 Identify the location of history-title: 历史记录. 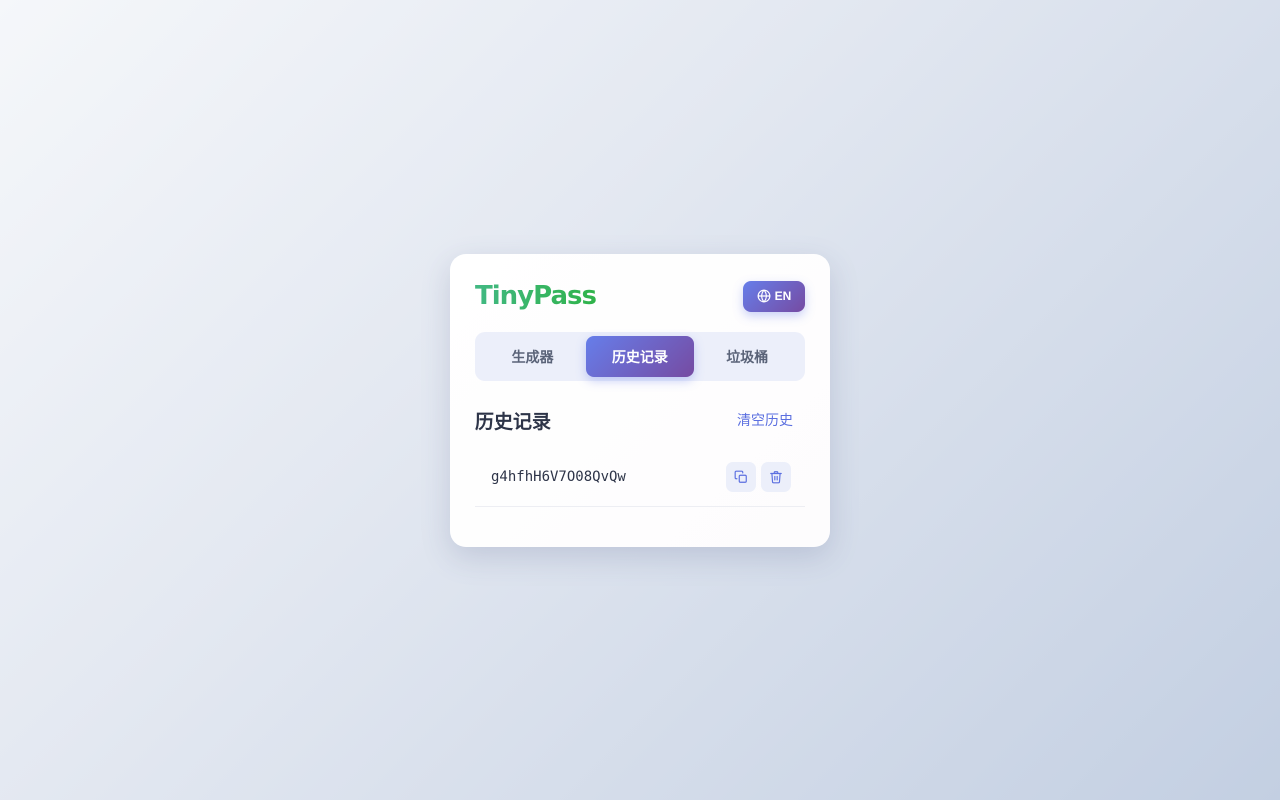
(513, 422).